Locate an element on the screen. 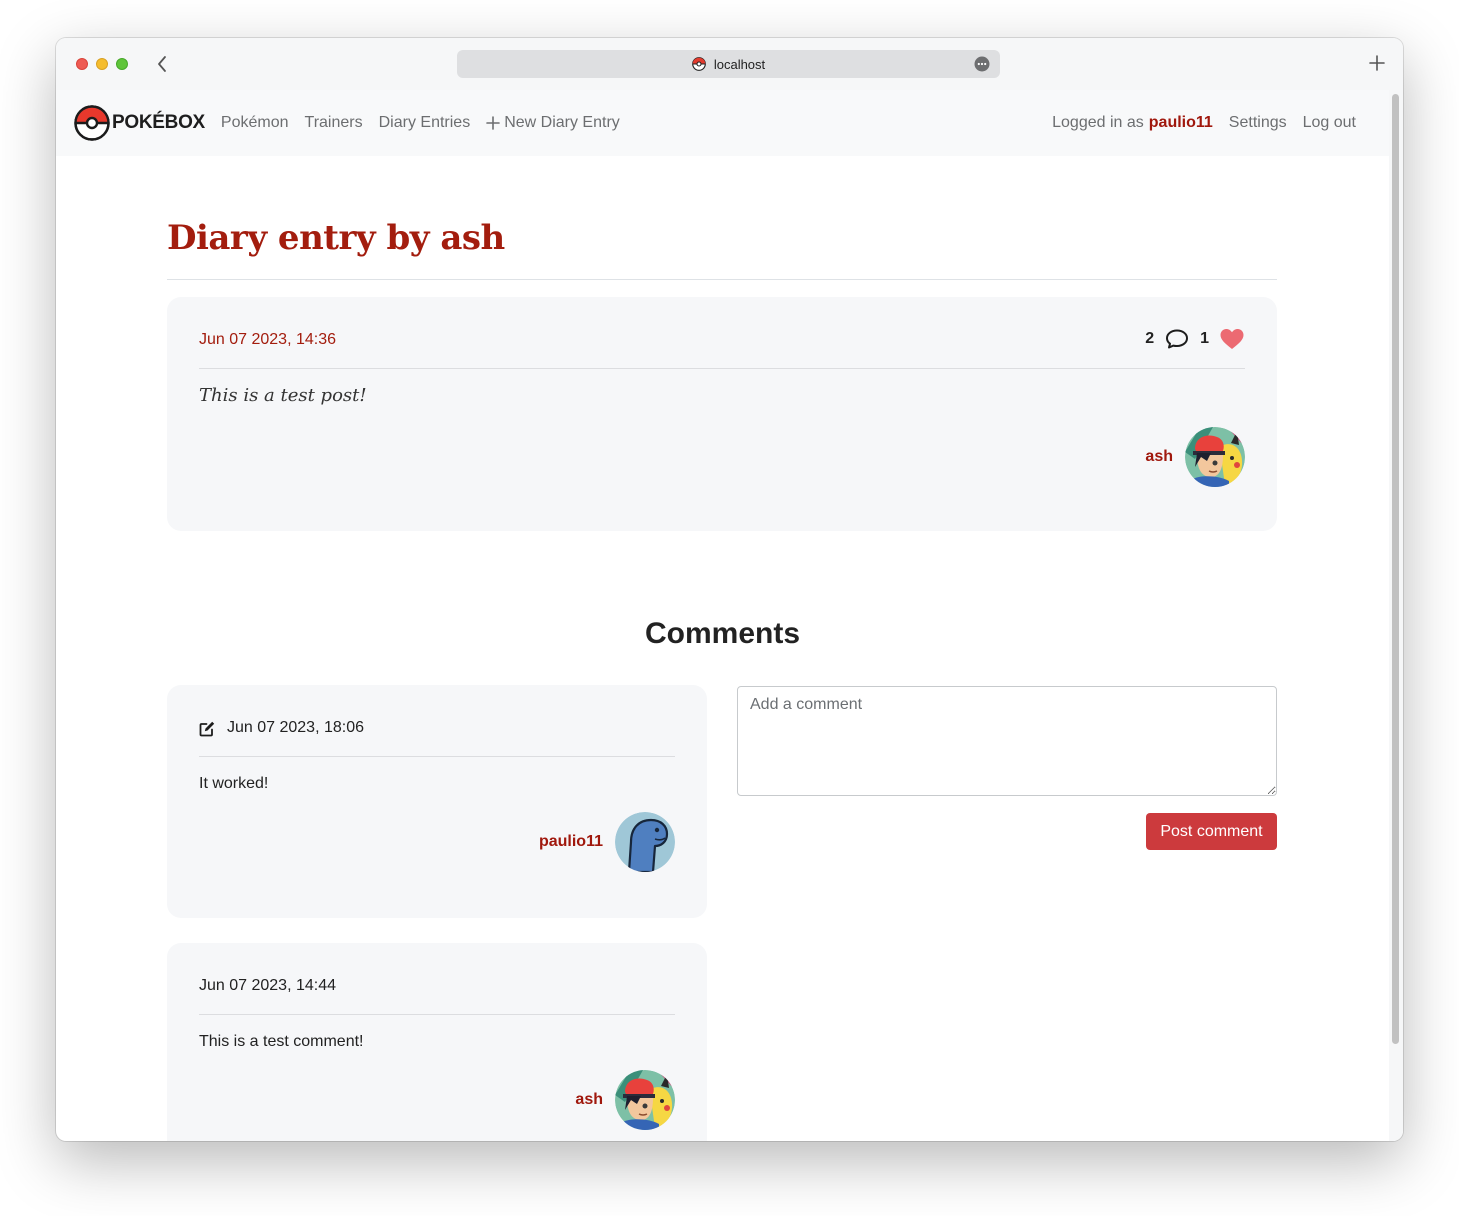 The width and height of the screenshot is (1459, 1216). logged-in-status: Logged in as paulio11 is located at coordinates (1132, 123).